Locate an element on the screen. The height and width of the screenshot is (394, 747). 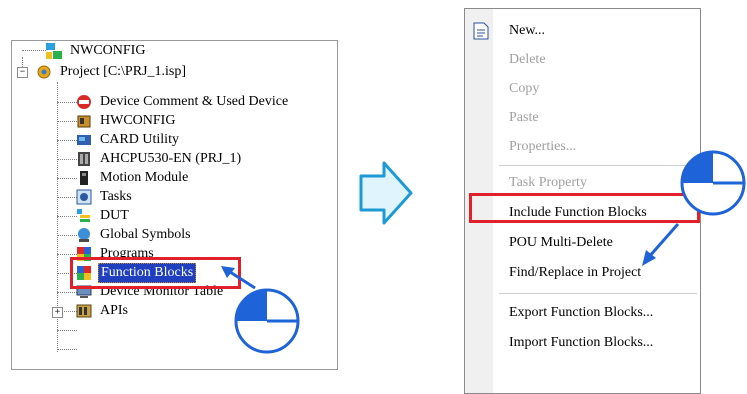
globe-icon is located at coordinates (84, 235).